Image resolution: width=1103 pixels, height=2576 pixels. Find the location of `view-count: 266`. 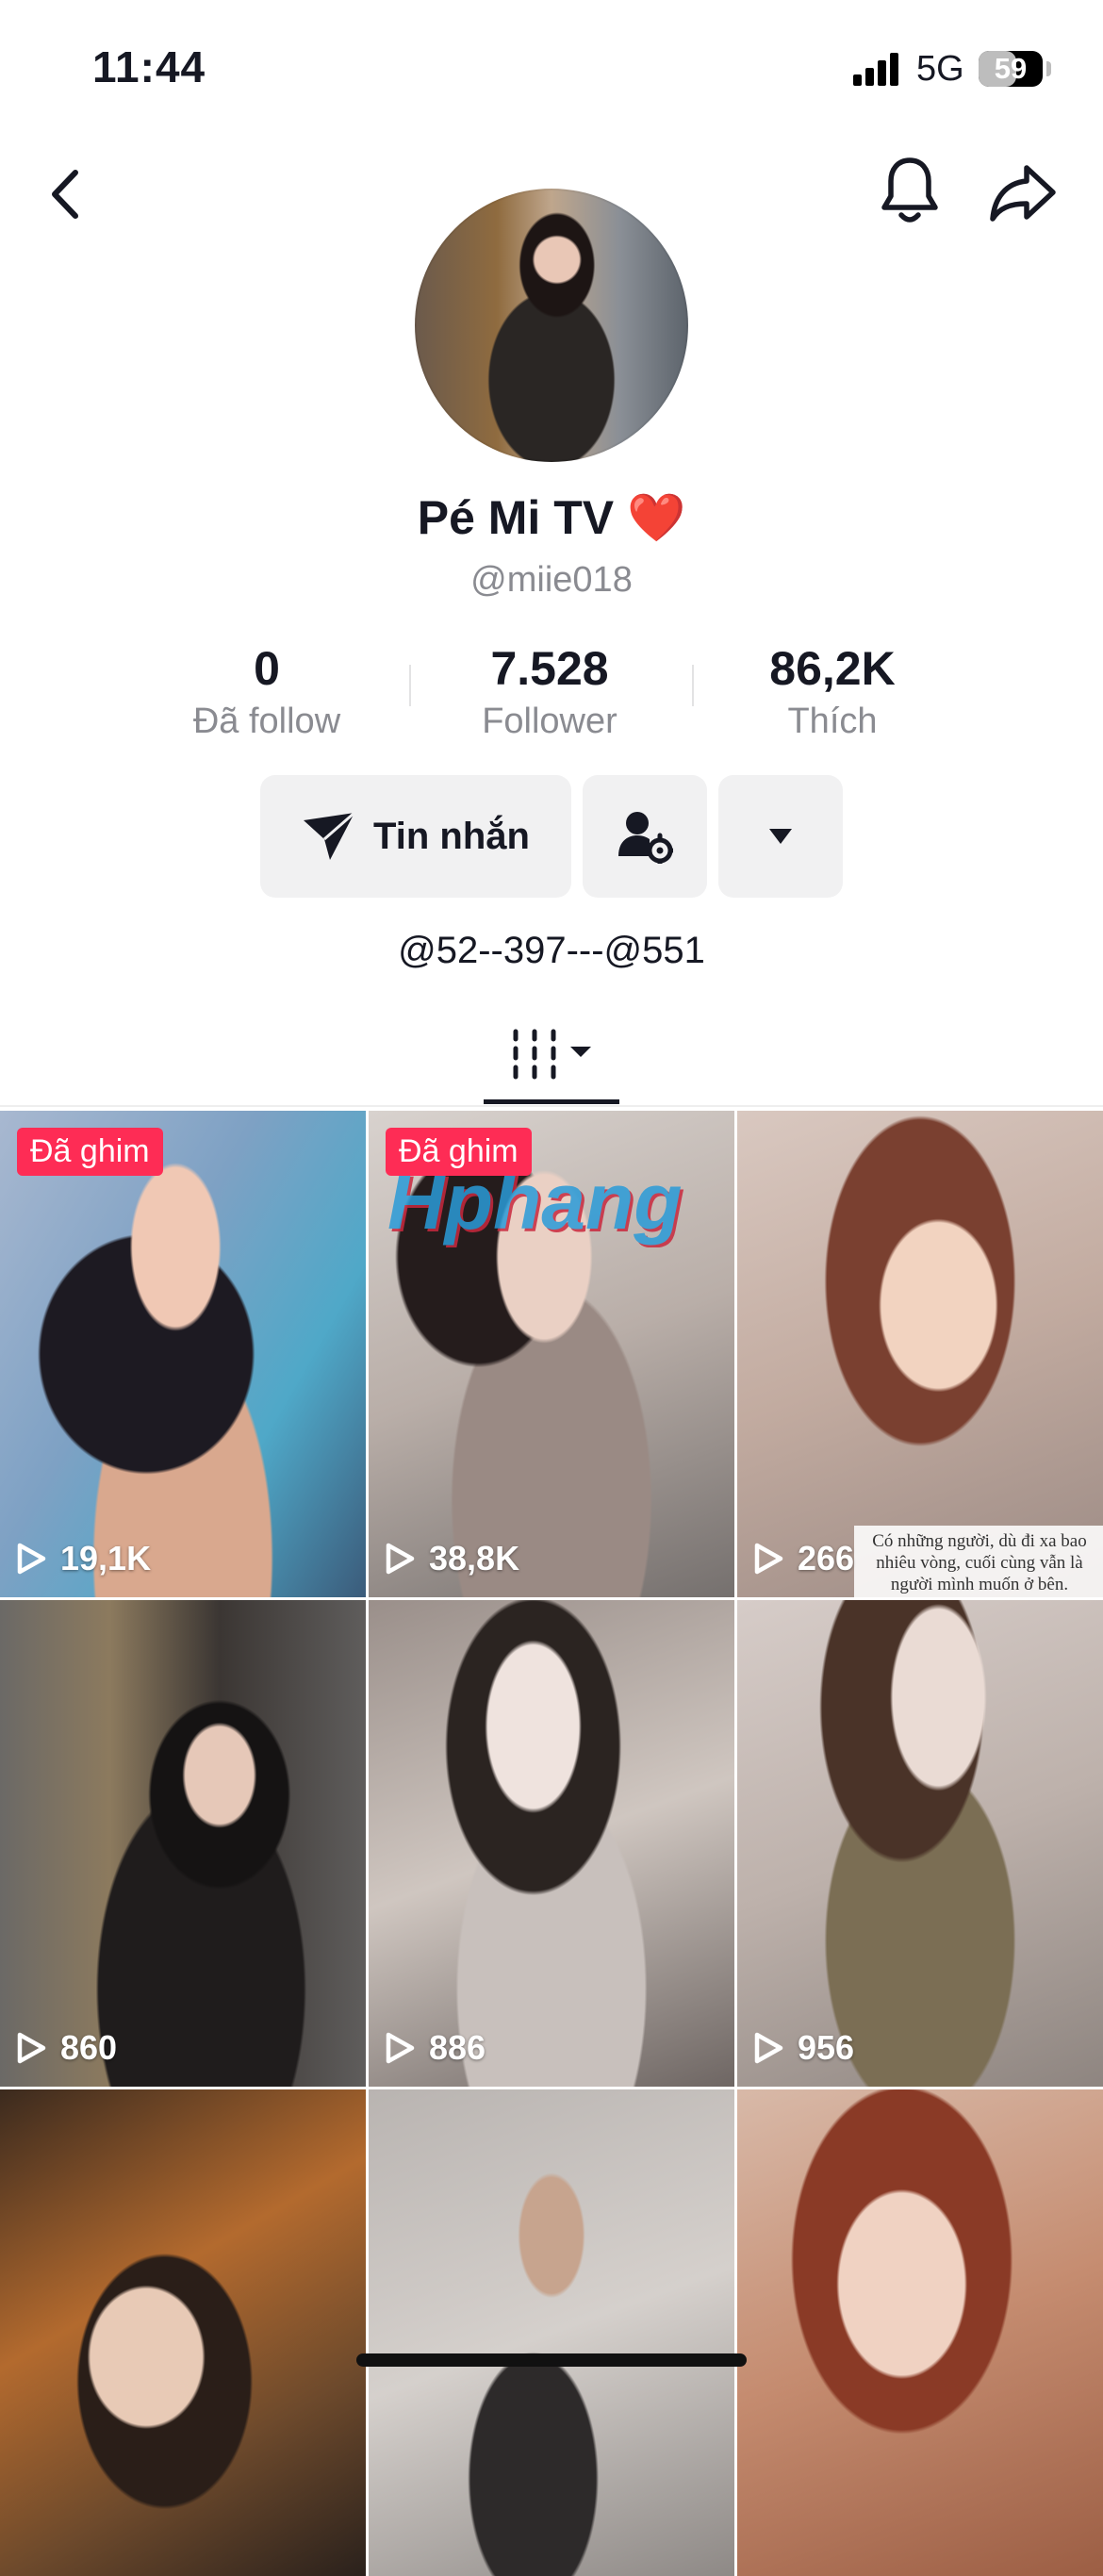

view-count: 266 is located at coordinates (803, 1558).